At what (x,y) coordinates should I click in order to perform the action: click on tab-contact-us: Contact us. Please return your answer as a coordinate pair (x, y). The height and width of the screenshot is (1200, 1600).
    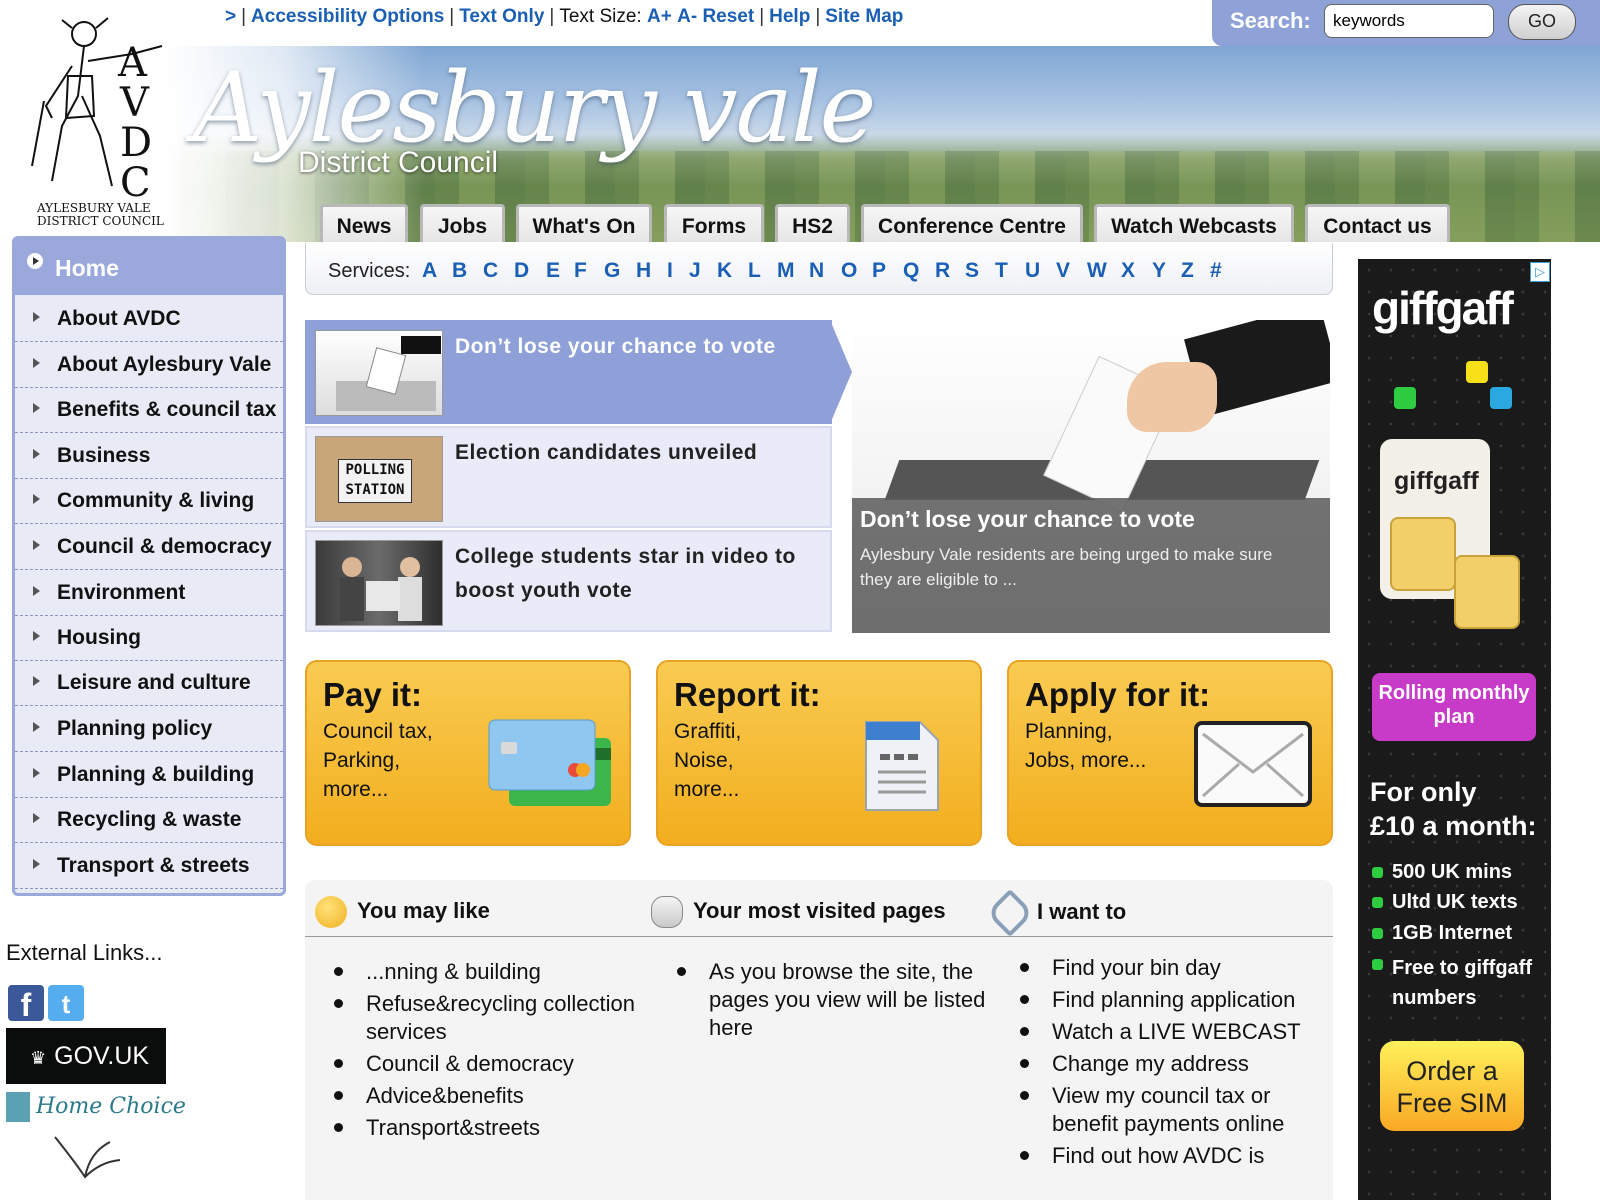
    Looking at the image, I should click on (1377, 223).